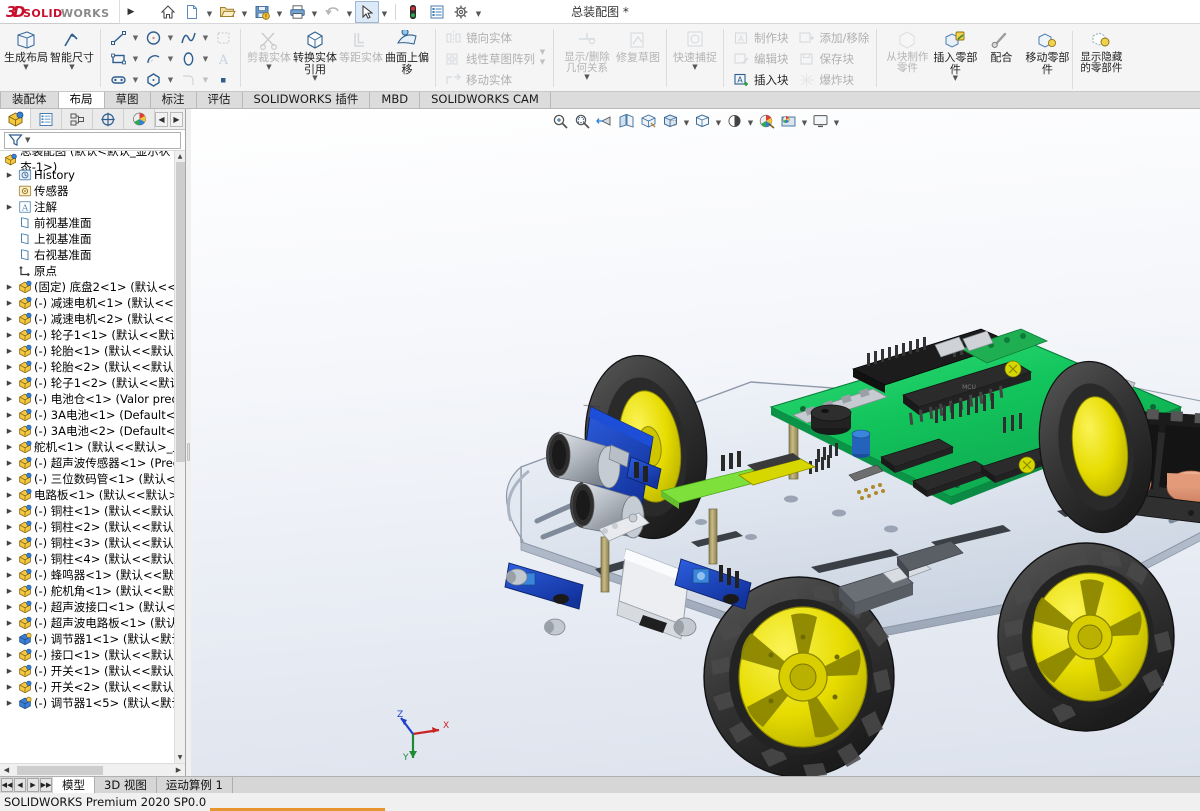 The image size is (1200, 811). Describe the element at coordinates (244, 12) in the screenshot. I see `open-document-caret: ▼` at that location.